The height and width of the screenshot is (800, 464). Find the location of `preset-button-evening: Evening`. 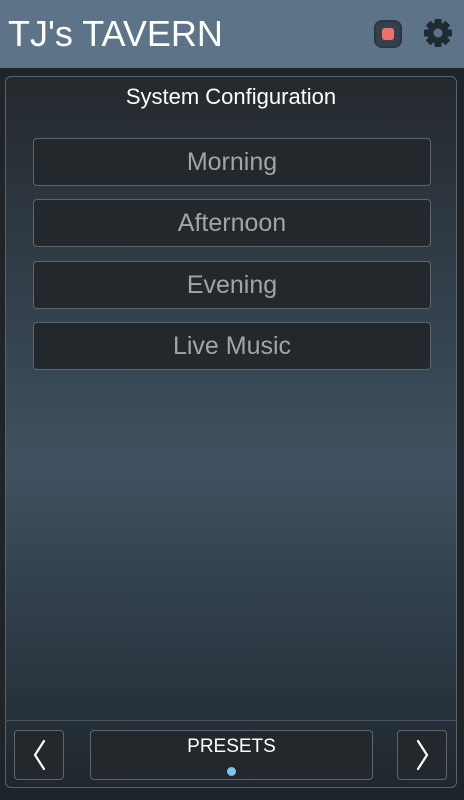

preset-button-evening: Evening is located at coordinates (232, 285).